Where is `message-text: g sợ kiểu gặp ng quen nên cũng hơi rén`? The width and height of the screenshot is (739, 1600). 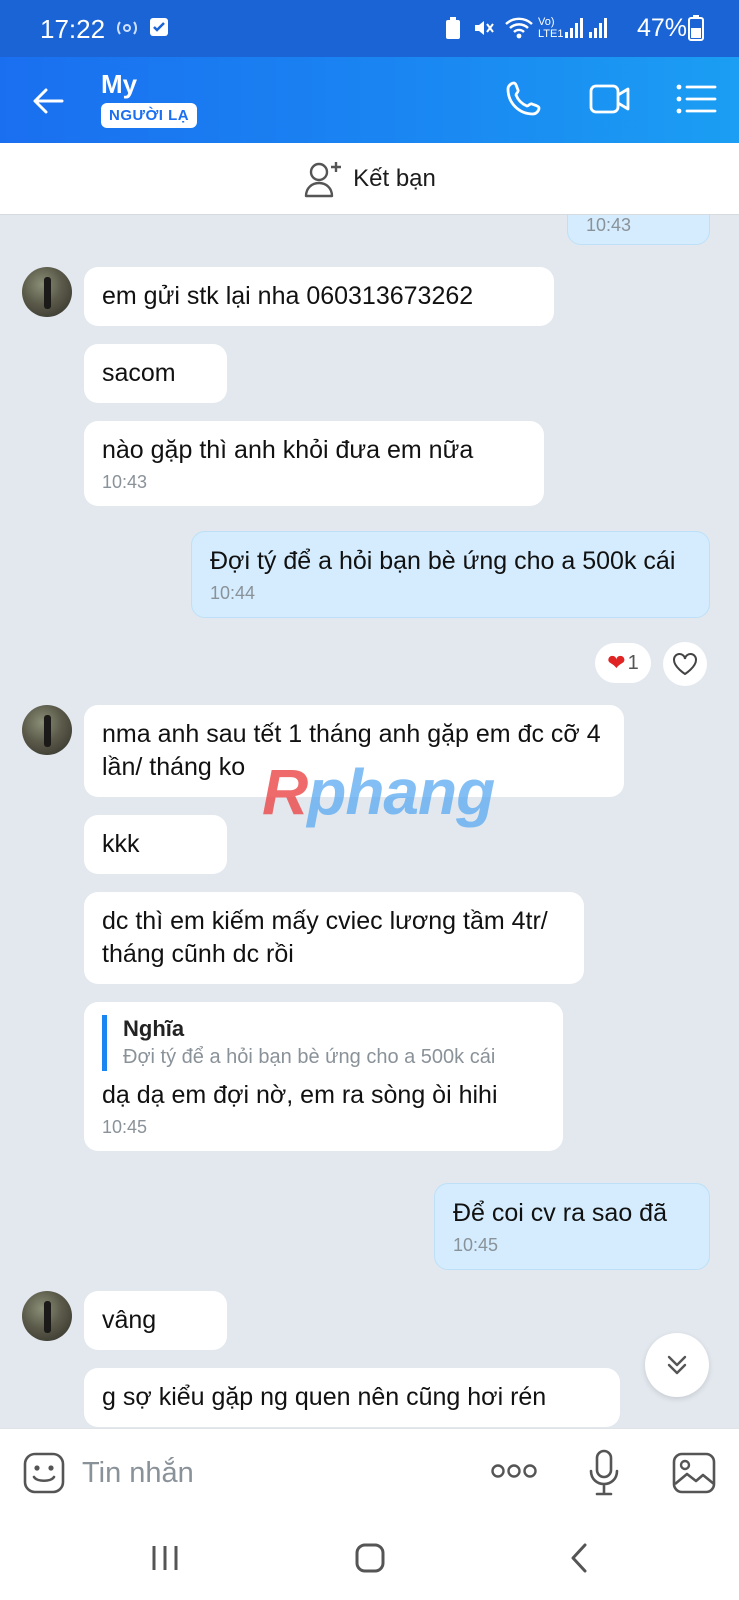
message-text: g sợ kiểu gặp ng quen nên cũng hơi rén is located at coordinates (324, 1397).